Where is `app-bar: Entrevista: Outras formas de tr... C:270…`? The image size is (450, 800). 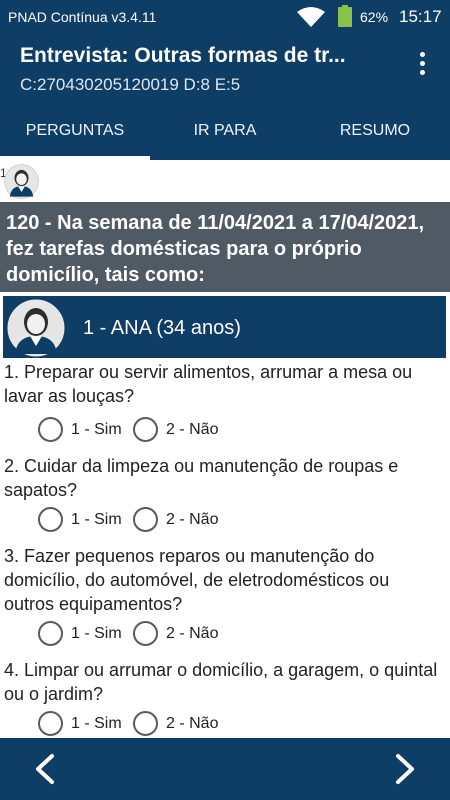 app-bar: Entrevista: Outras formas de tr... C:270… is located at coordinates (225, 68).